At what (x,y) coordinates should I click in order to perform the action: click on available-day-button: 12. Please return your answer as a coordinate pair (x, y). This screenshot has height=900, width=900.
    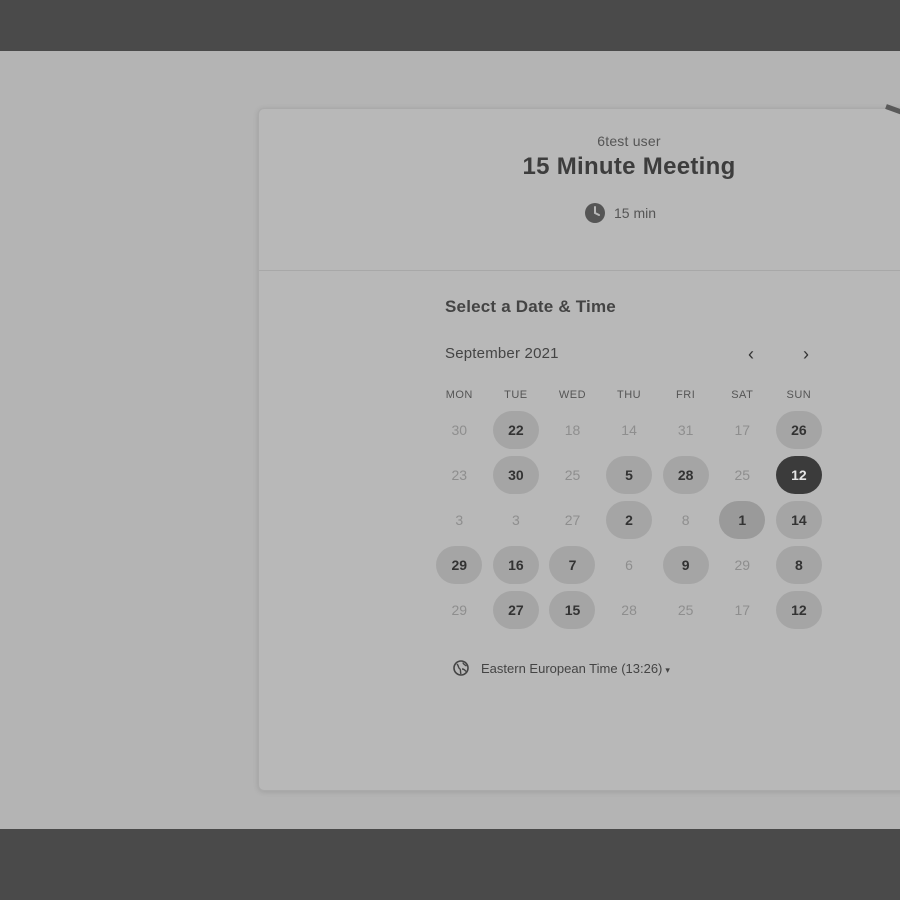
    Looking at the image, I should click on (798, 609).